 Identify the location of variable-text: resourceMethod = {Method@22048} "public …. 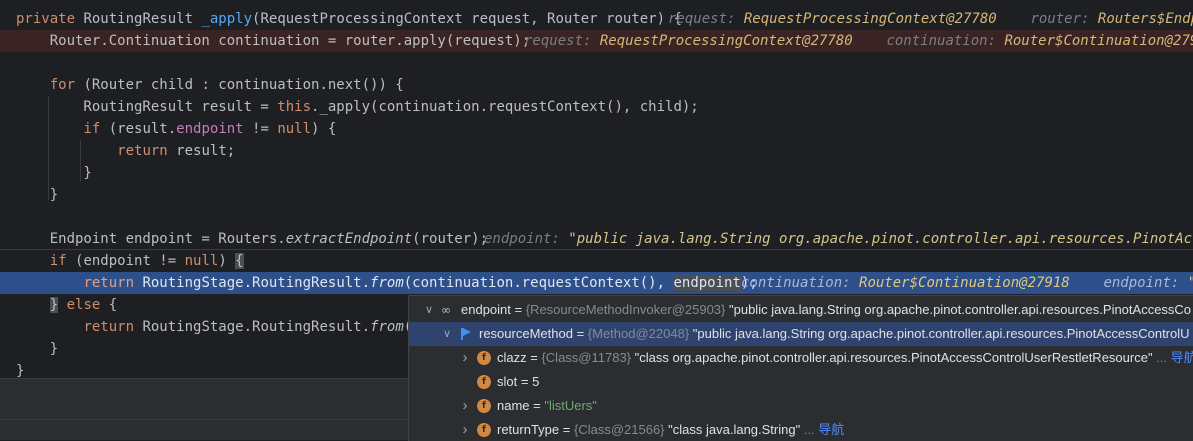
(834, 334).